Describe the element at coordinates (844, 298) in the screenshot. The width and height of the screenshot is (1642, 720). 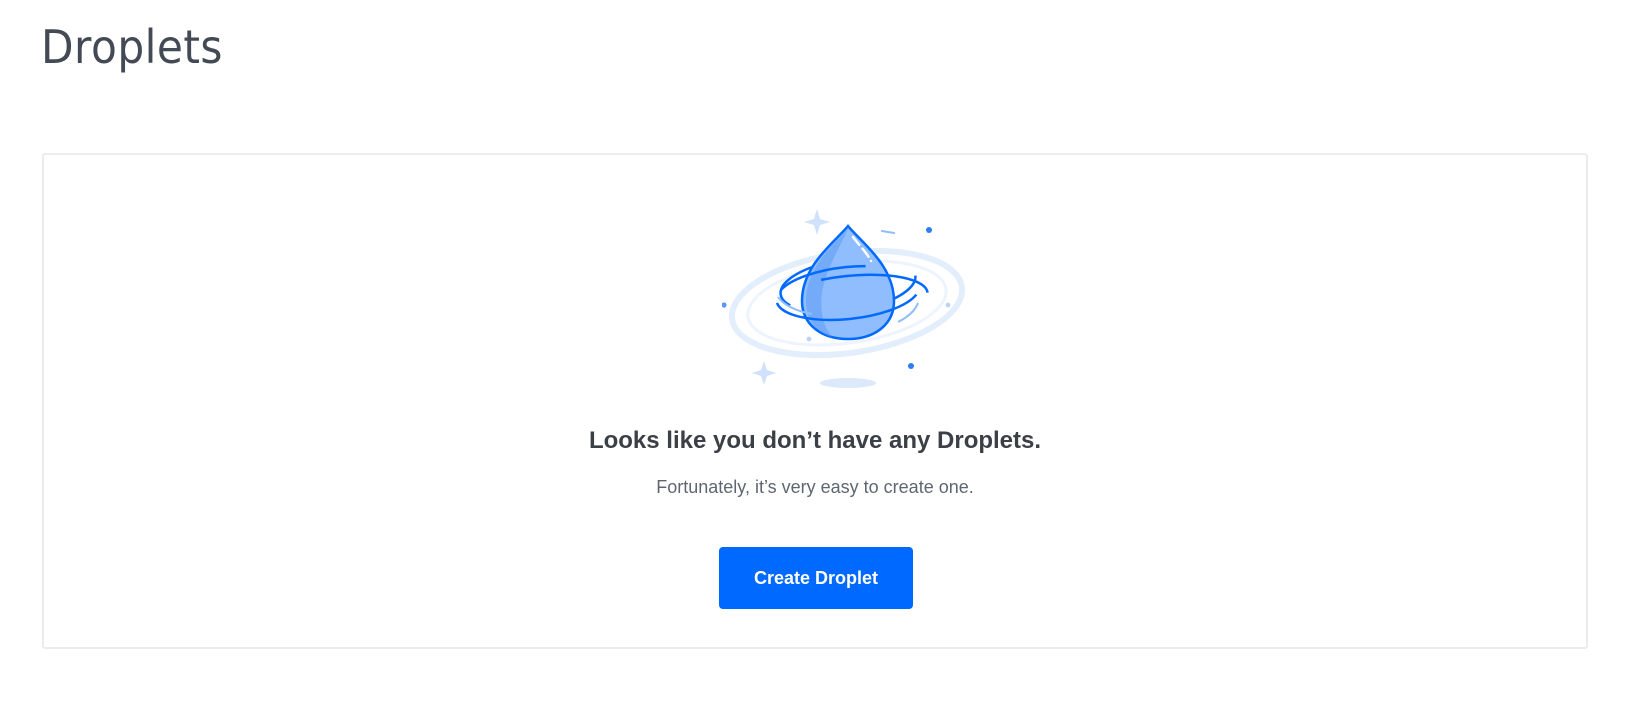
I see `droplet-icon` at that location.